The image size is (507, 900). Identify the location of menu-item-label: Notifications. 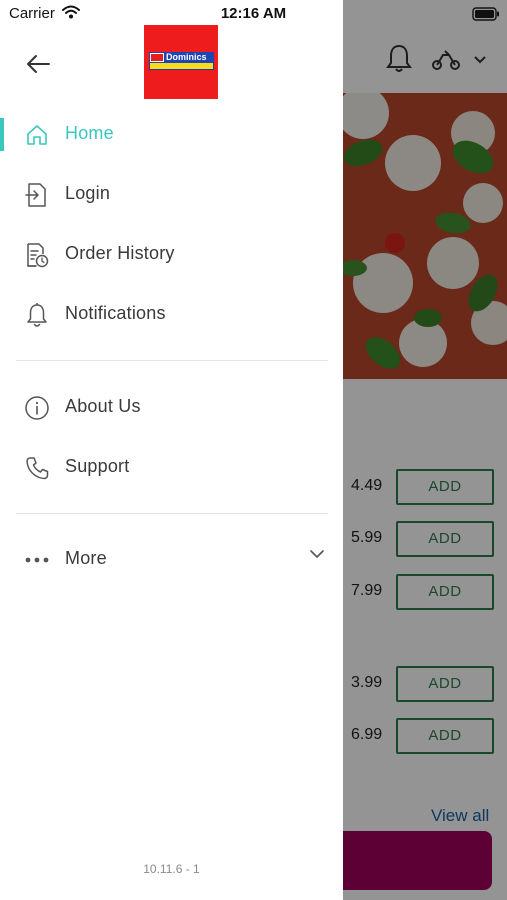
(115, 313).